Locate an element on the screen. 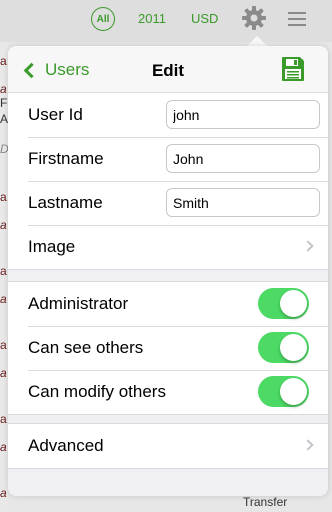 This screenshot has width=332, height=512. lastname-row: Lastname is located at coordinates (168, 203).